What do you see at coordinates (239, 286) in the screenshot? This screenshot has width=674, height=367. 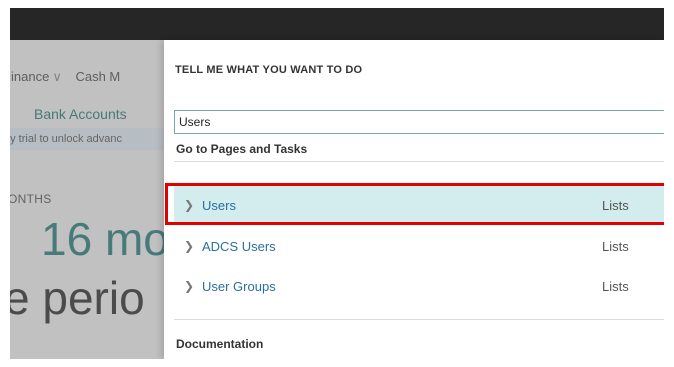 I see `result-label: User Groups` at bounding box center [239, 286].